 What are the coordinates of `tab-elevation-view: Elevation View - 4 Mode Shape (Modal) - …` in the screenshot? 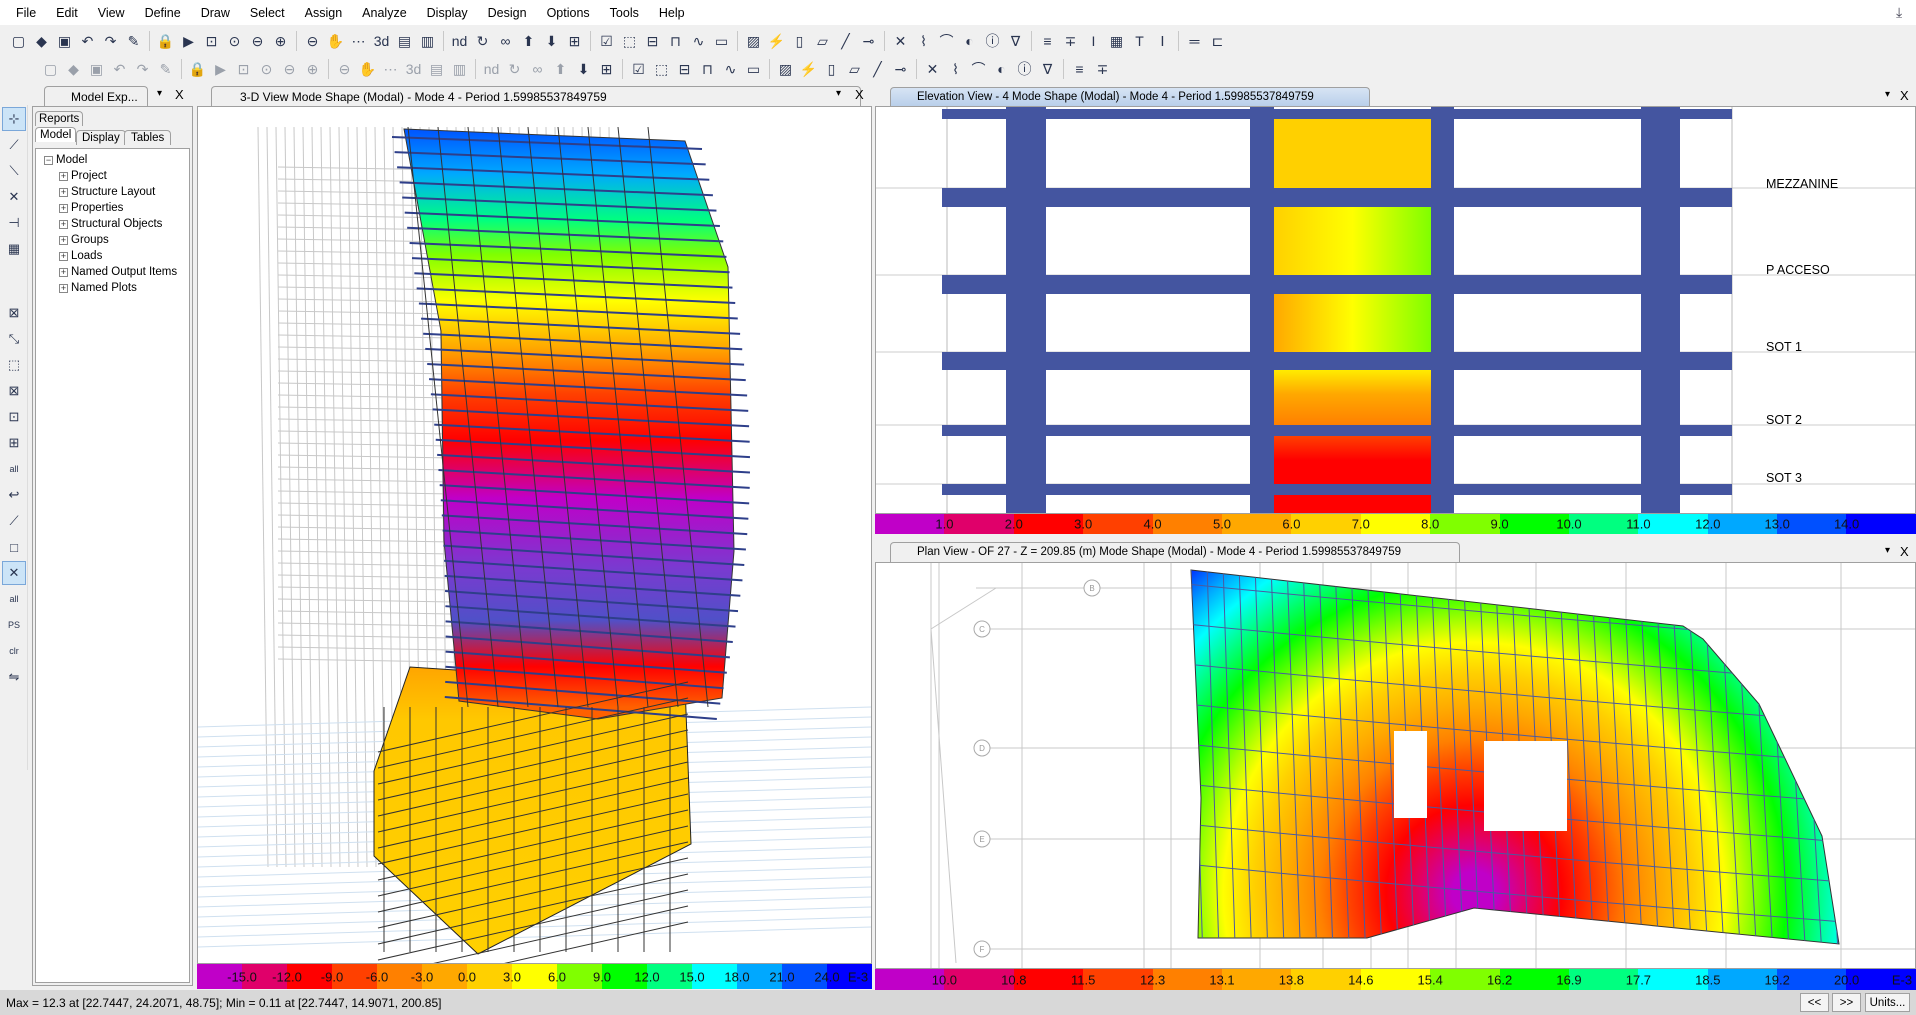 It's located at (1130, 96).